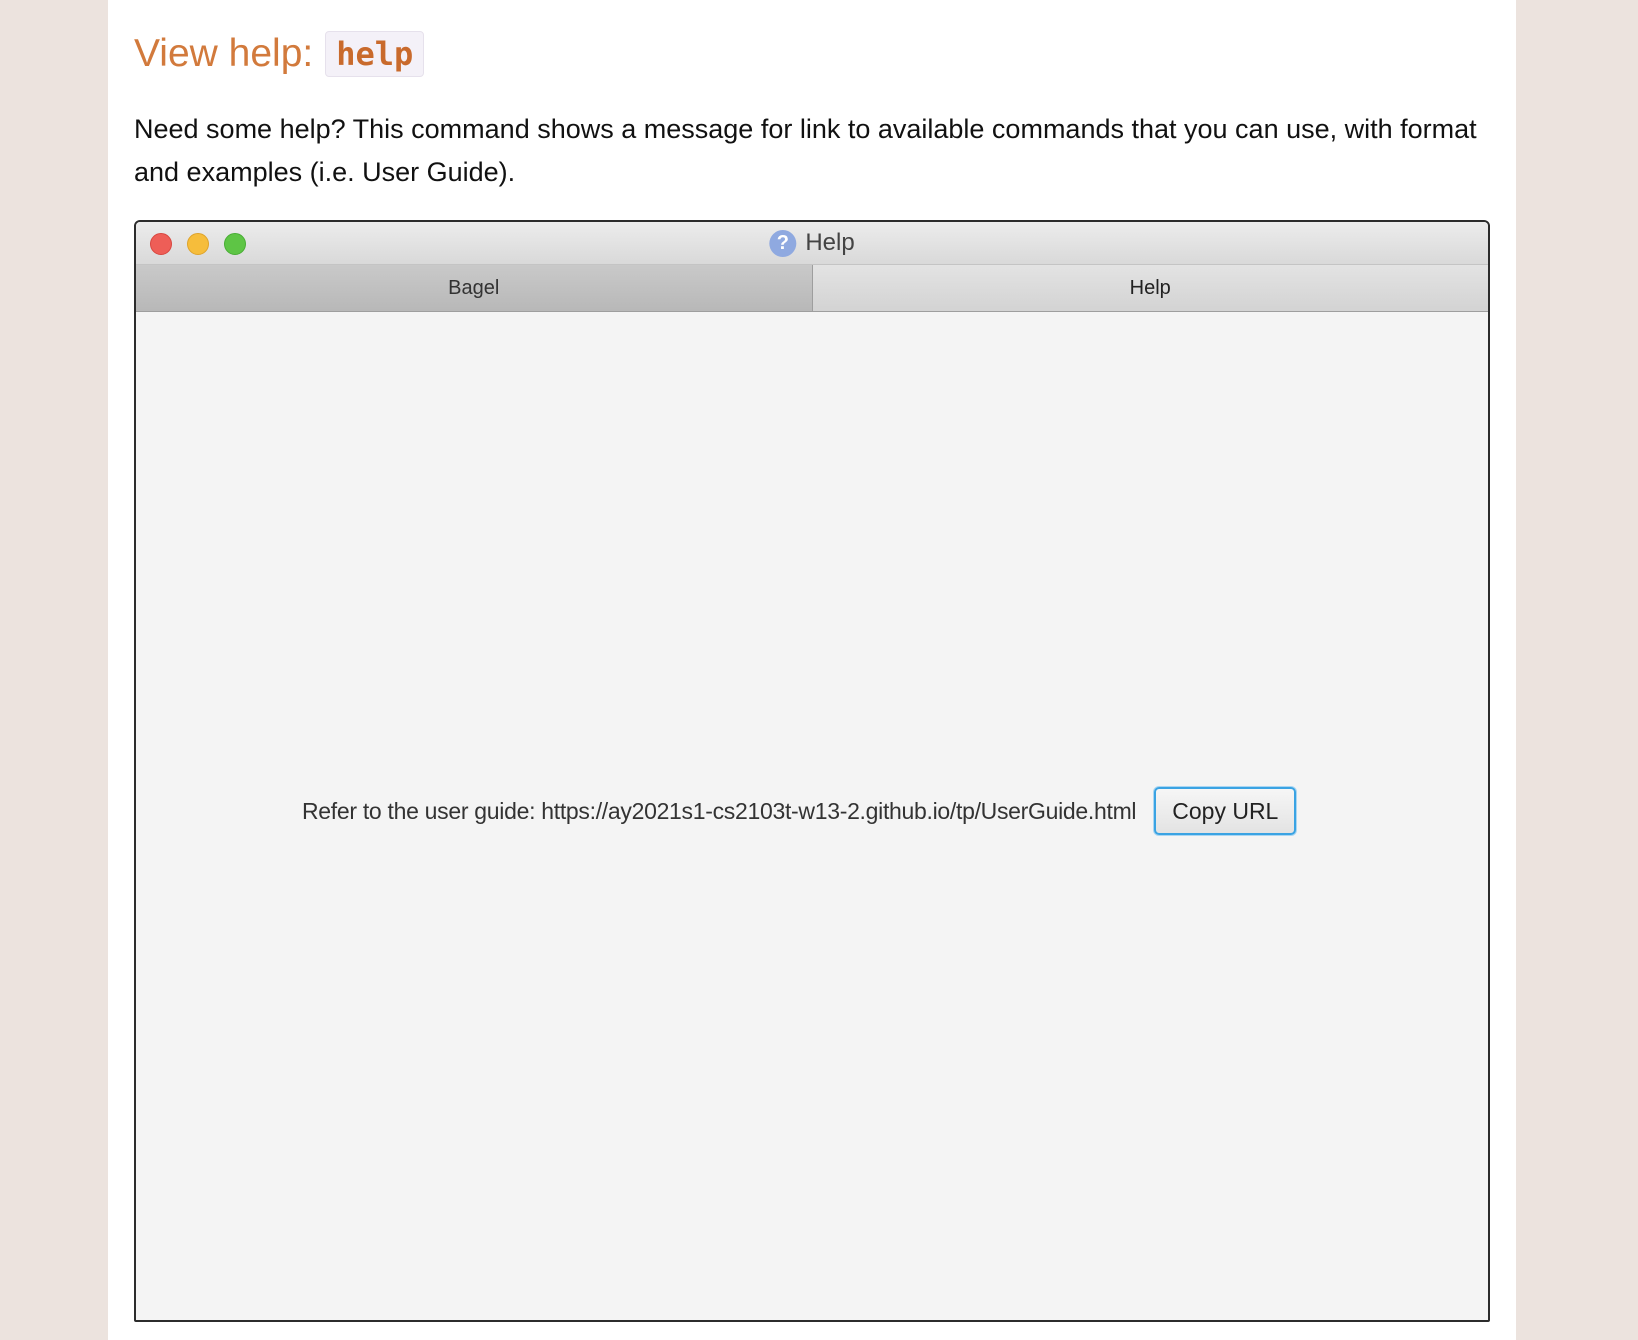 The width and height of the screenshot is (1638, 1340). I want to click on close-window-button, so click(161, 244).